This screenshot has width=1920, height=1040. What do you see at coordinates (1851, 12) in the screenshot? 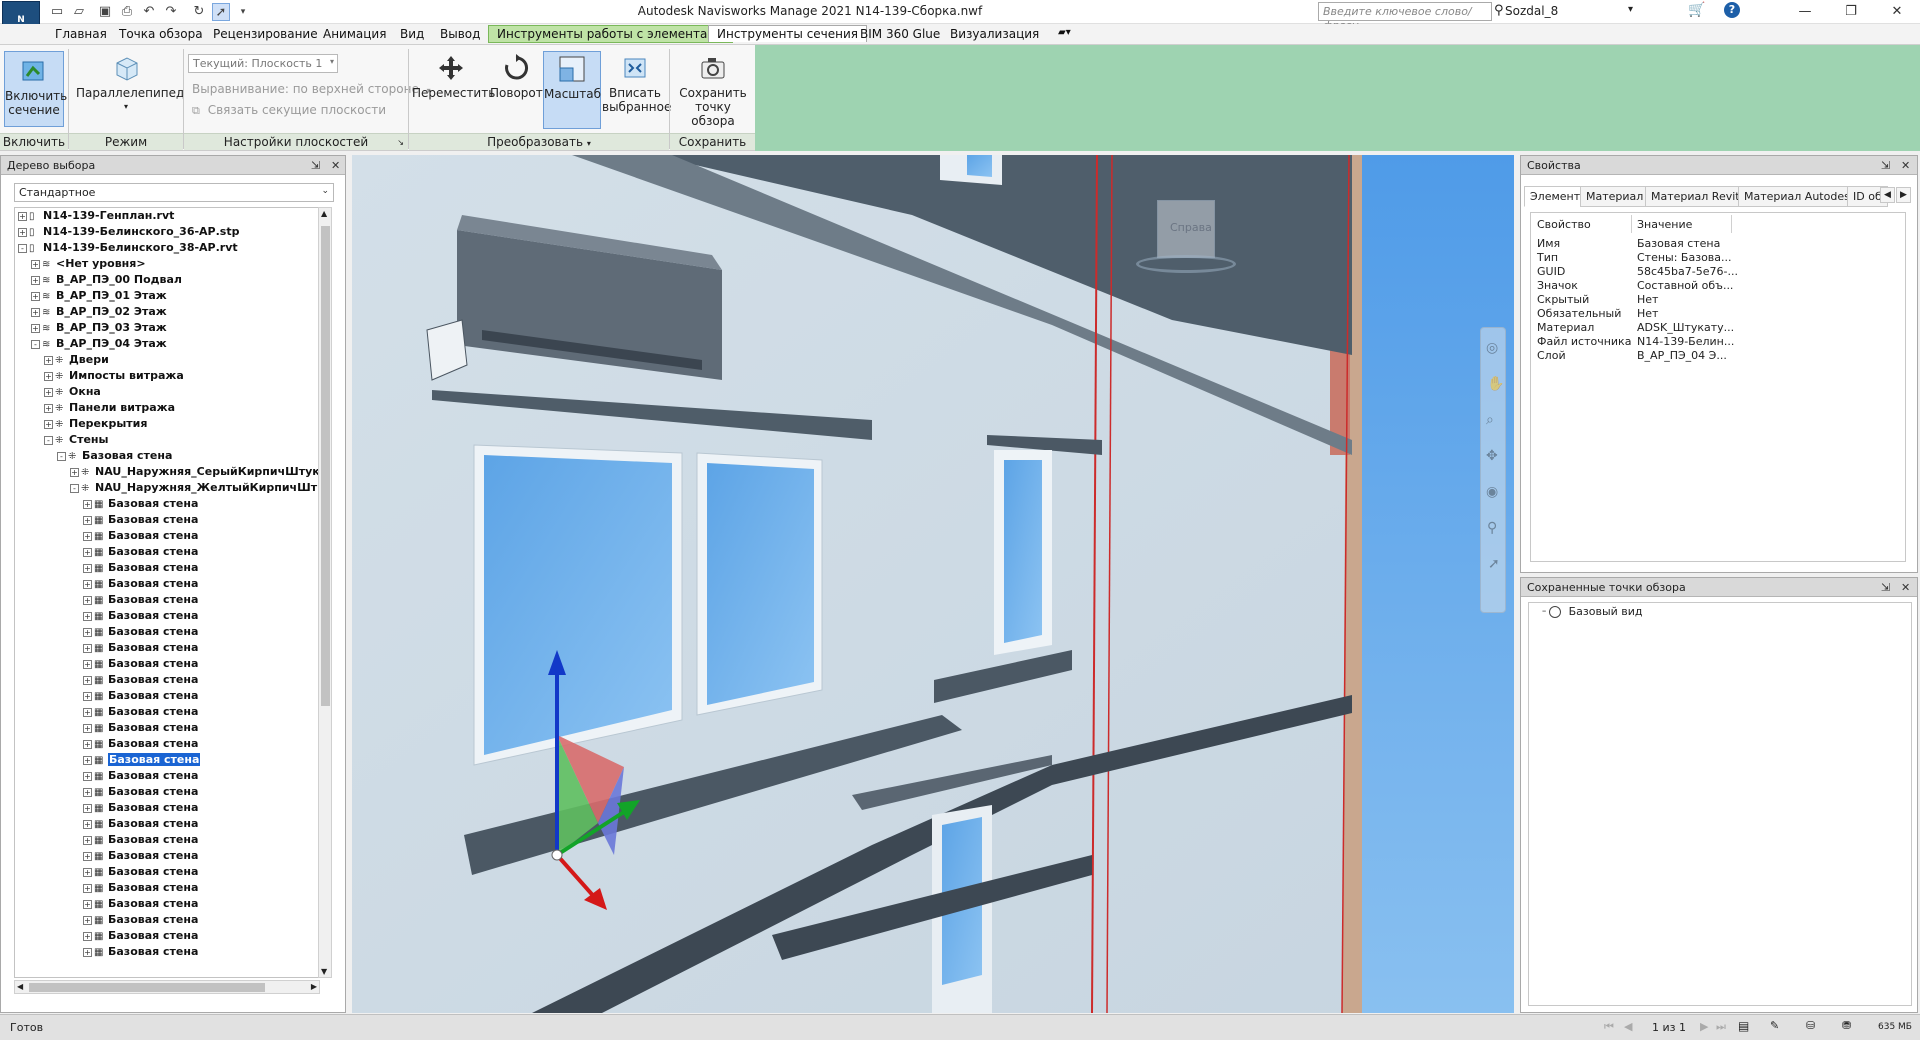
I see `maximize-button: ❐` at bounding box center [1851, 12].